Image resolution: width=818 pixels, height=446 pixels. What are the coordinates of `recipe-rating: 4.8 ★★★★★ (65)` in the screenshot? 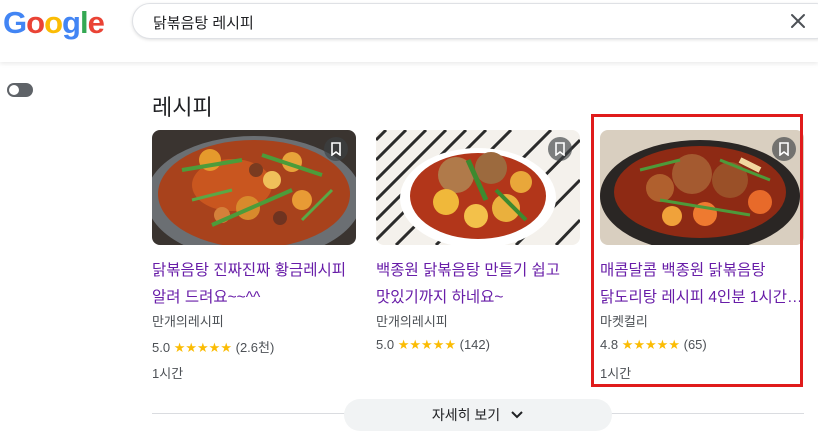 It's located at (653, 345).